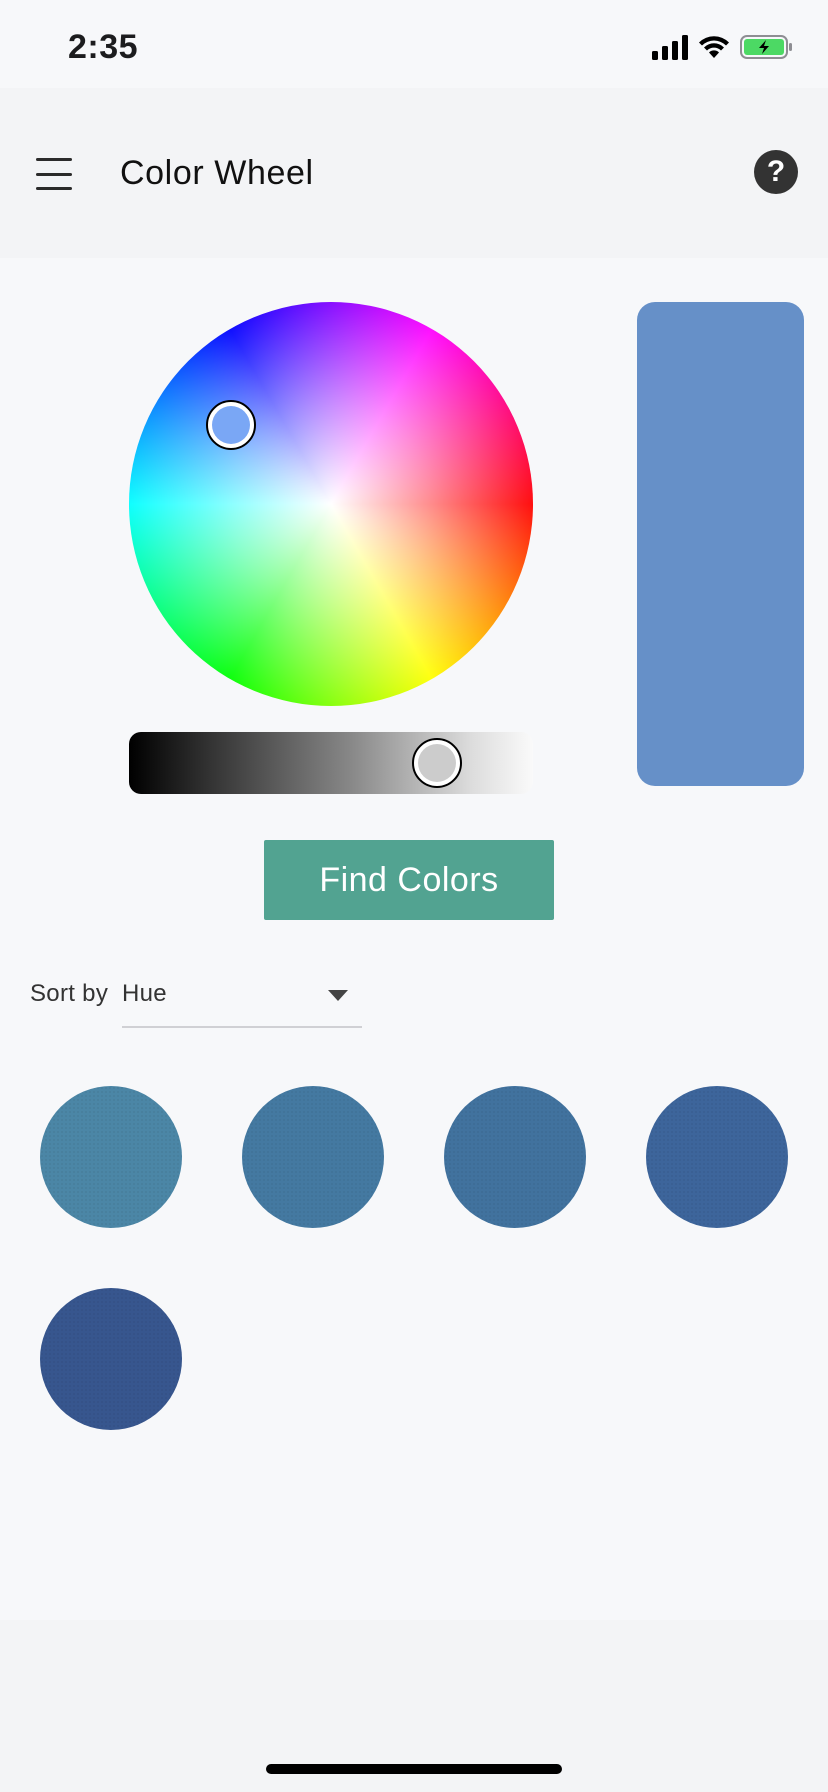 This screenshot has height=1792, width=828. I want to click on status-icons, so click(723, 47).